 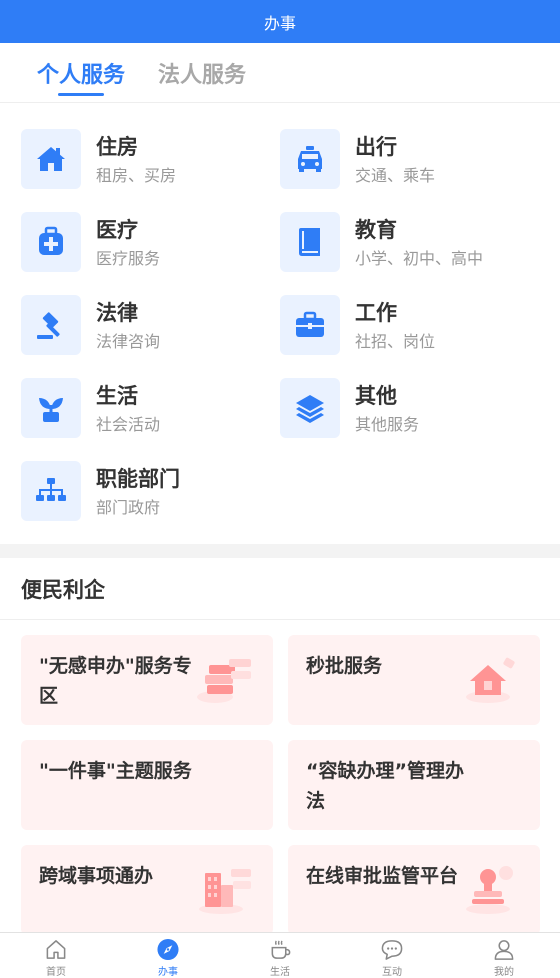 What do you see at coordinates (51, 489) in the screenshot?
I see `org-chart-icon` at bounding box center [51, 489].